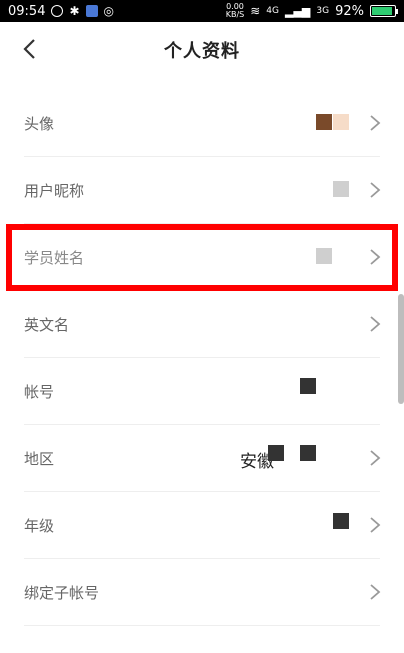 This screenshot has height=653, width=404. I want to click on chevron-left-icon, so click(29, 49).